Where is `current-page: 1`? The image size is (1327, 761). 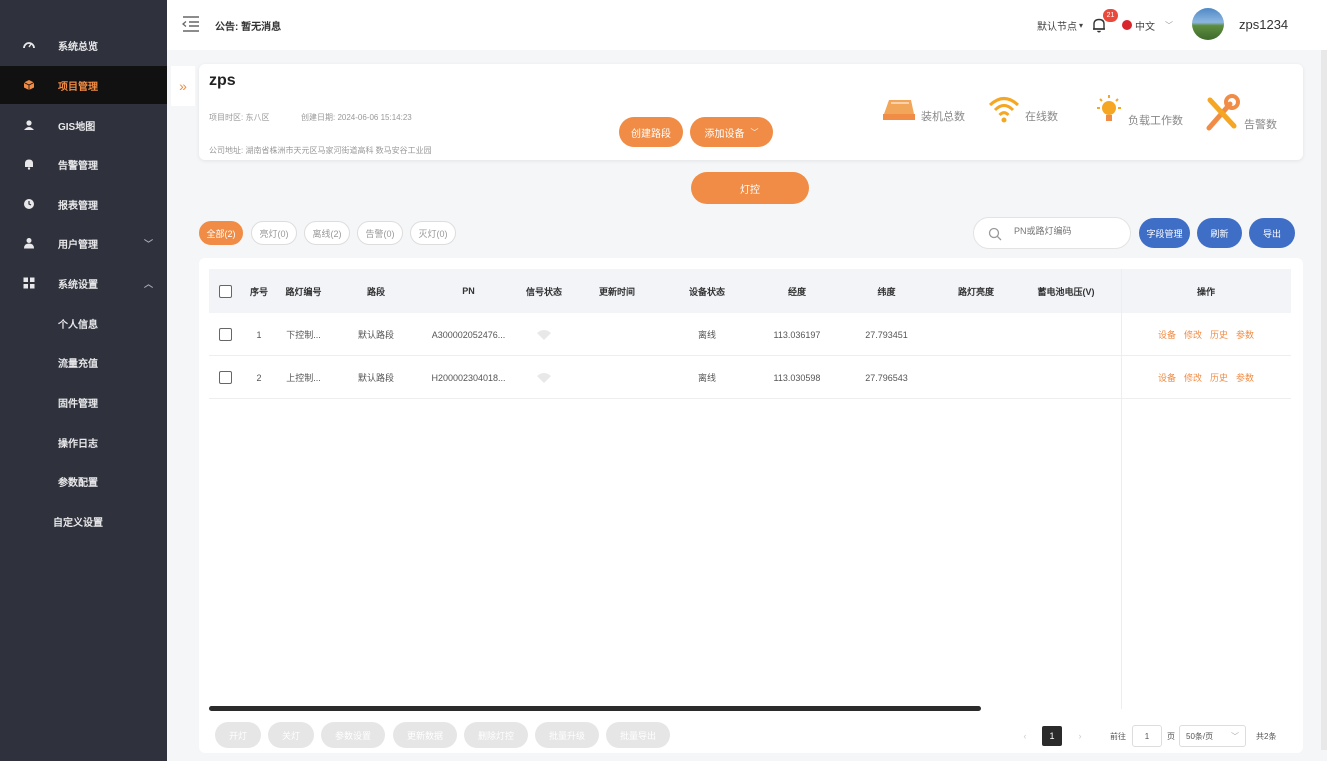 current-page: 1 is located at coordinates (1052, 736).